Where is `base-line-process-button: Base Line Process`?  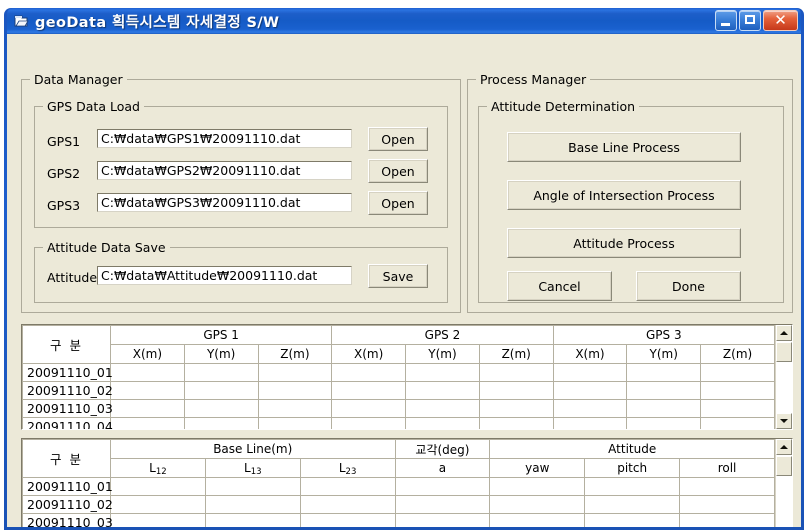
base-line-process-button: Base Line Process is located at coordinates (624, 147).